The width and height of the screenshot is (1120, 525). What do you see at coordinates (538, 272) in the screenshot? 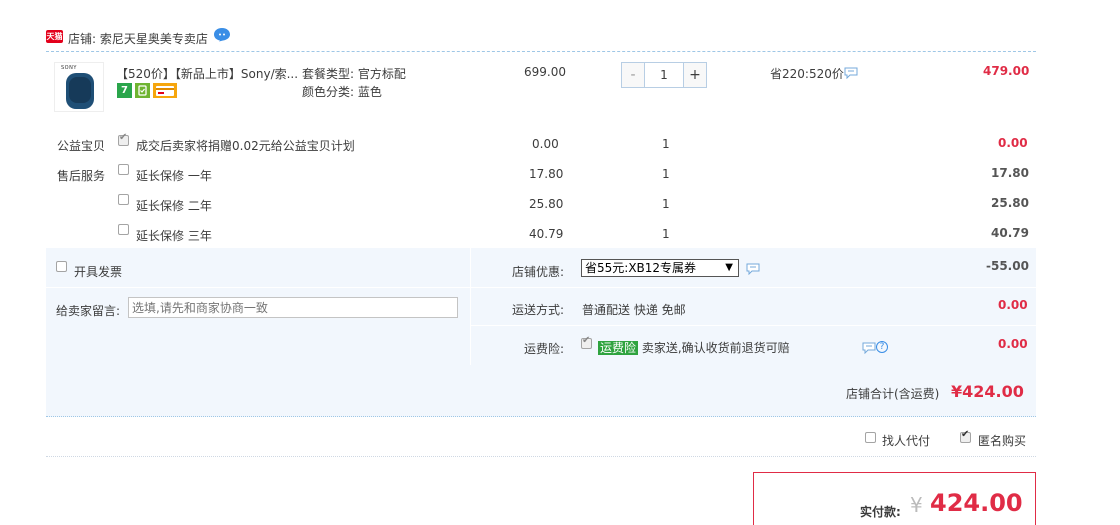
I see `coupon-label: 店铺优惠:` at bounding box center [538, 272].